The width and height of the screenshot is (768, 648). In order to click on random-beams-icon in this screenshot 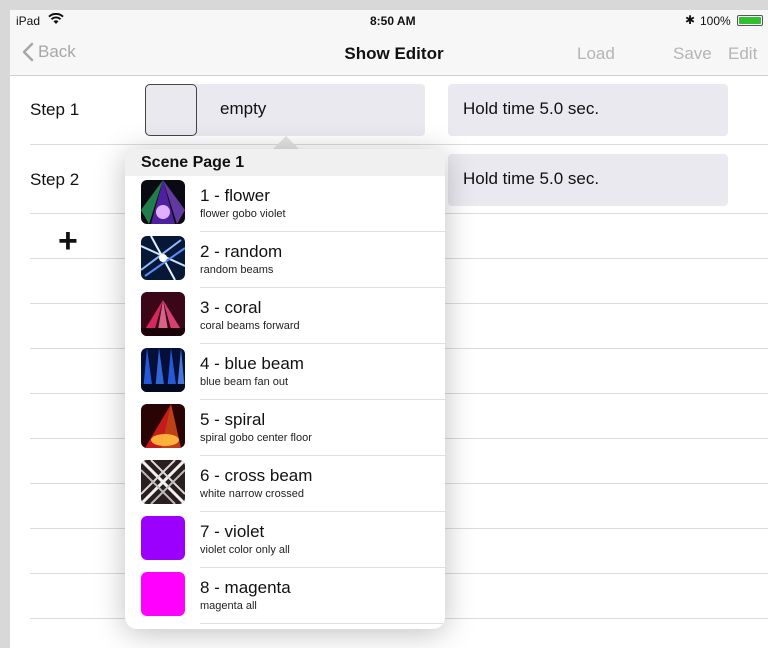, I will do `click(163, 258)`.